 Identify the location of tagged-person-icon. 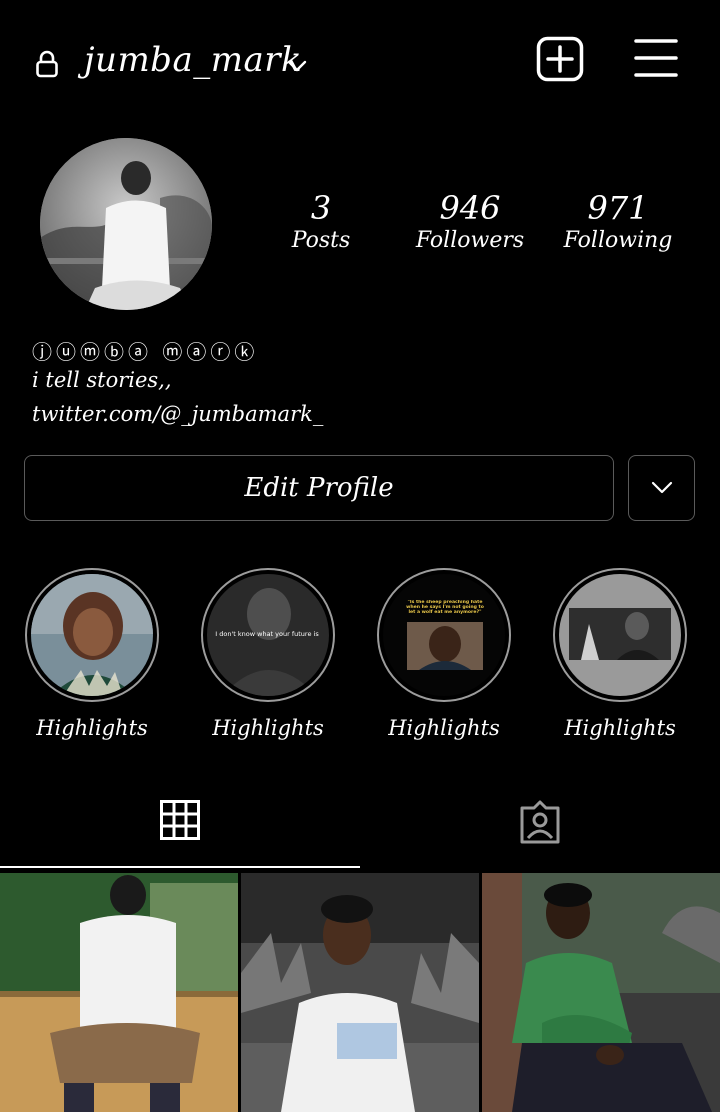
(540, 822).